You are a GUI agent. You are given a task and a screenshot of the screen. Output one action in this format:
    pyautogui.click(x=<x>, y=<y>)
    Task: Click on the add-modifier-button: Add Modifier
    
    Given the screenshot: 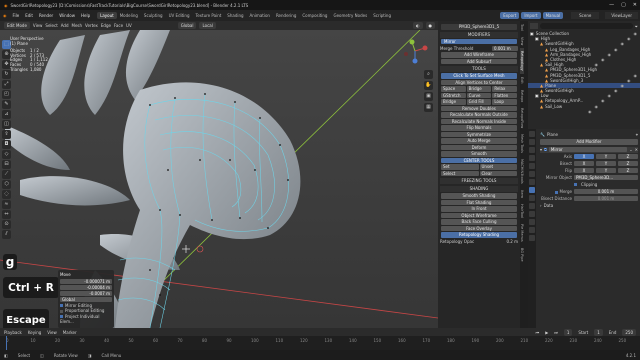 What is the action you would take?
    pyautogui.click(x=589, y=142)
    